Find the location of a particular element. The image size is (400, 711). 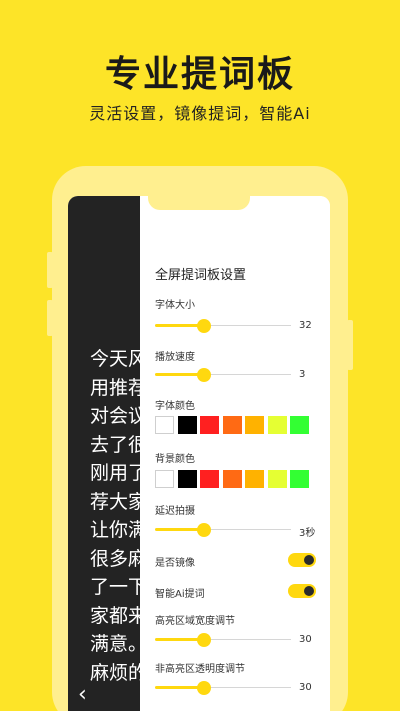

delay-slider is located at coordinates (223, 530).